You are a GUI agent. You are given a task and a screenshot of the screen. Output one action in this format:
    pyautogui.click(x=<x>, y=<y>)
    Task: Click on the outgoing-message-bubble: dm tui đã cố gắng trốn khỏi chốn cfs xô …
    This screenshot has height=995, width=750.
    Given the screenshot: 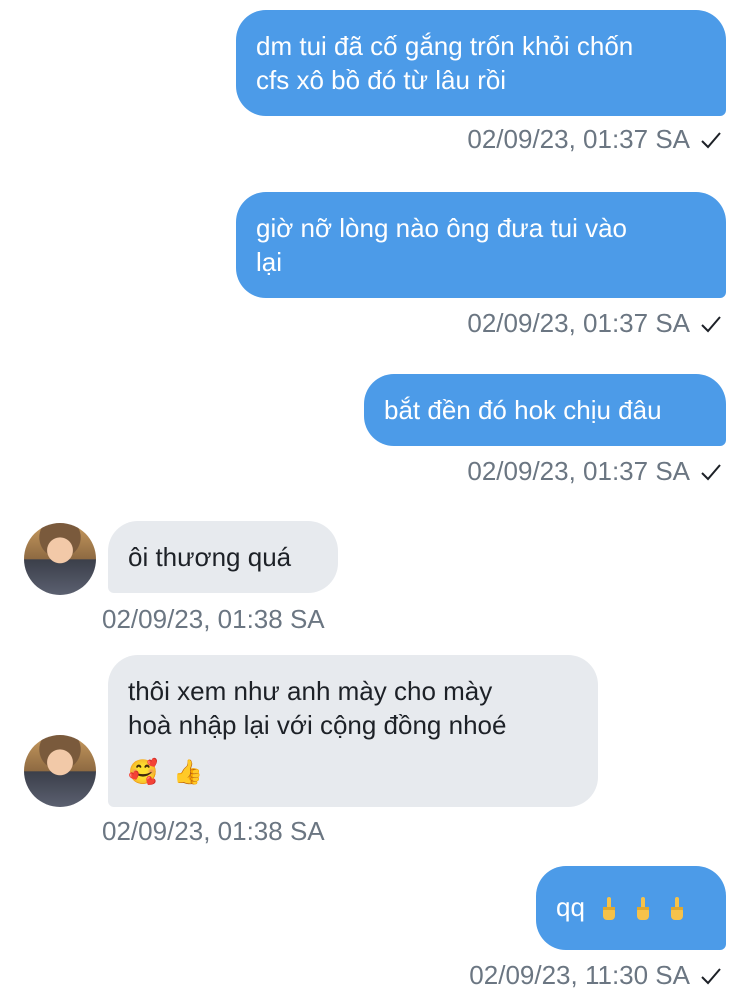 What is the action you would take?
    pyautogui.click(x=481, y=63)
    